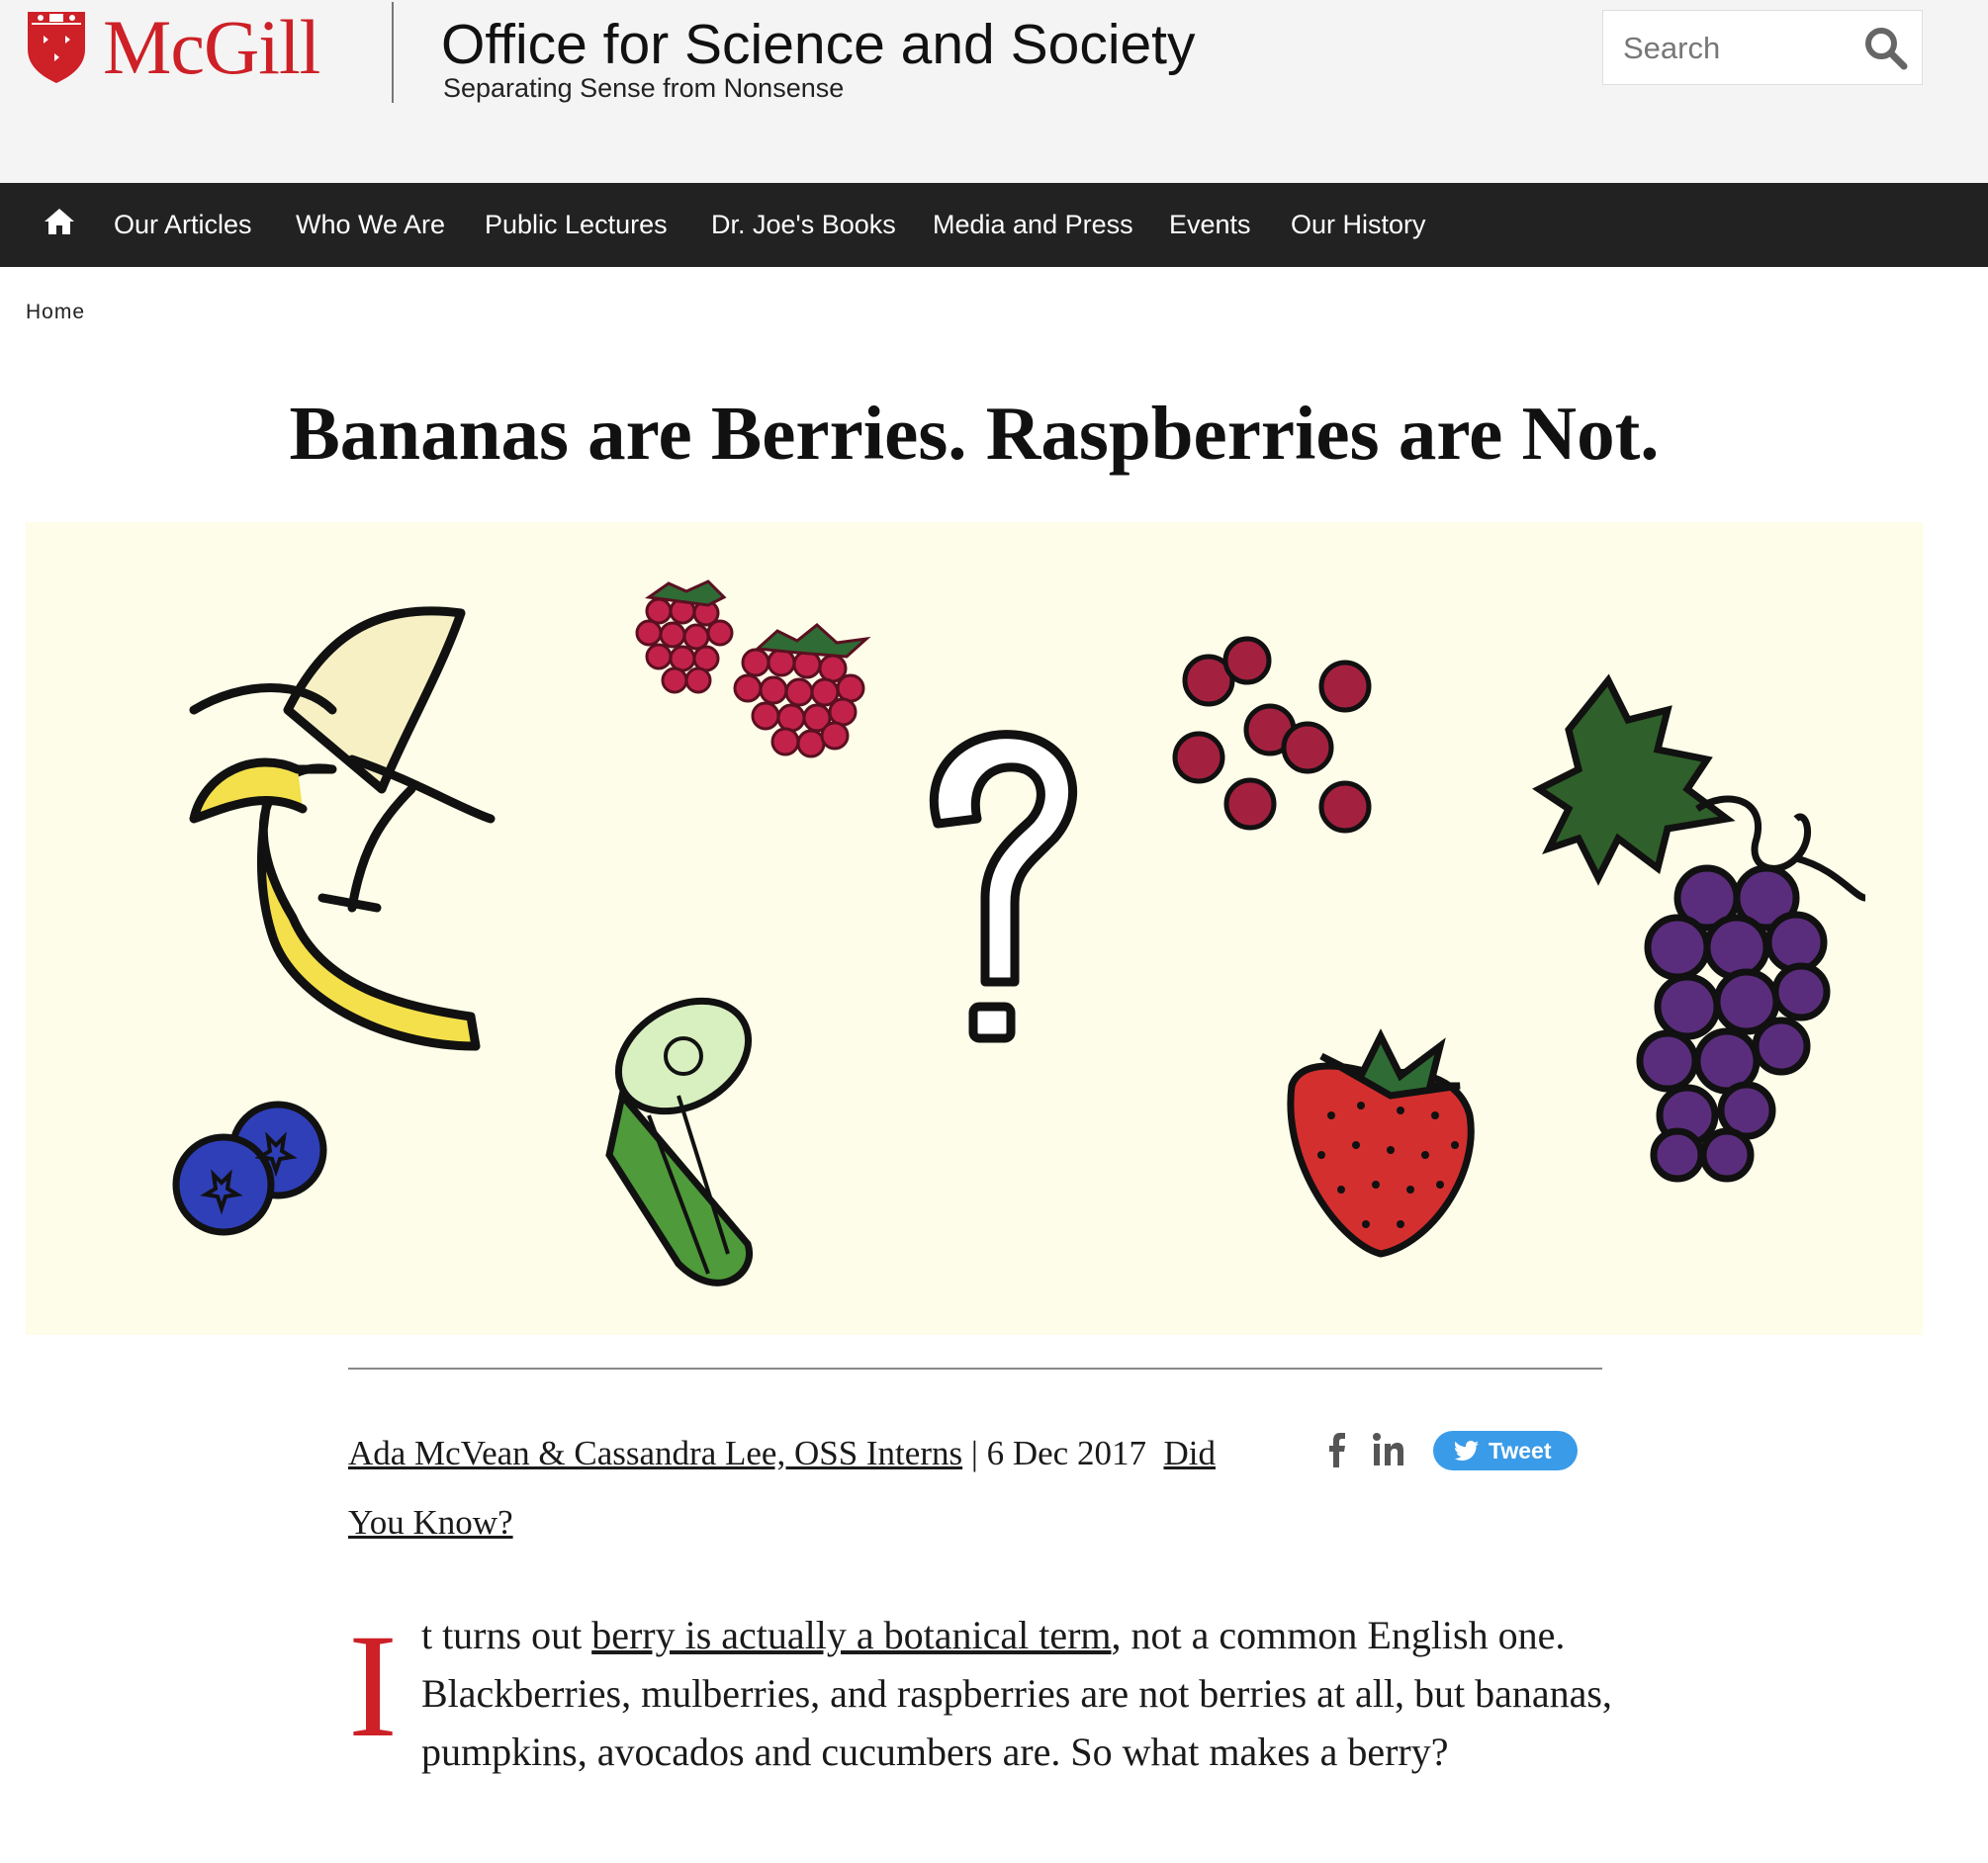 This screenshot has height=1863, width=1988. I want to click on breadcrumb-home: Home, so click(55, 312).